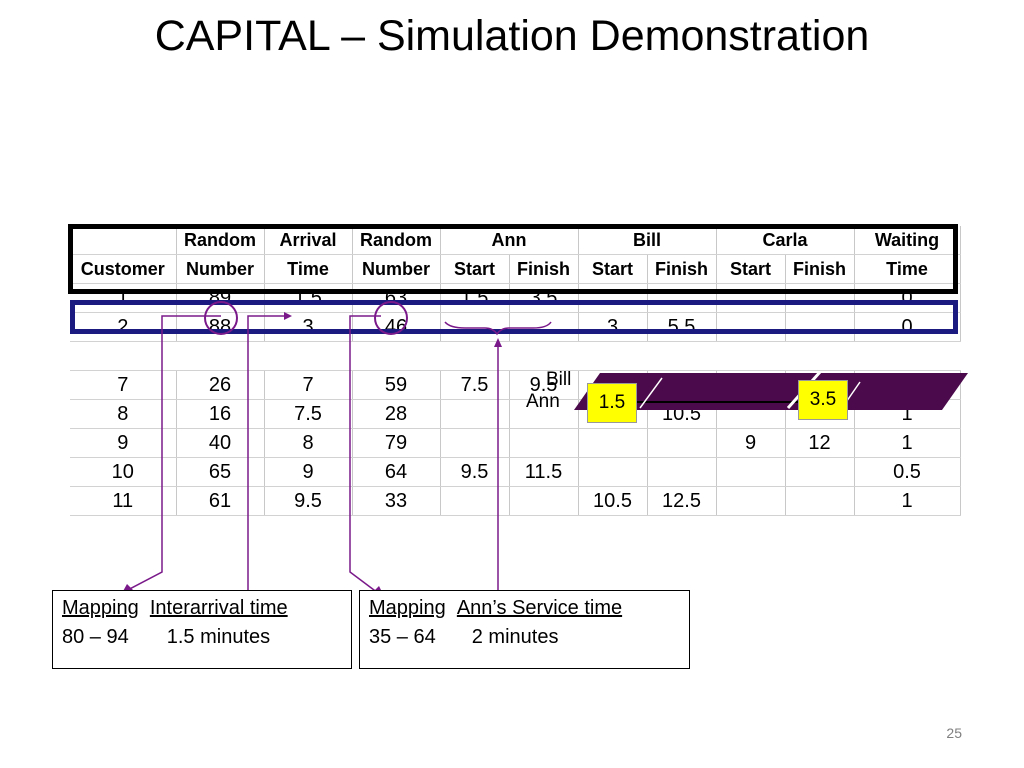 Image resolution: width=1024 pixels, height=768 pixels. Describe the element at coordinates (543, 401) in the screenshot. I see `gantt-label-ann: Ann` at that location.